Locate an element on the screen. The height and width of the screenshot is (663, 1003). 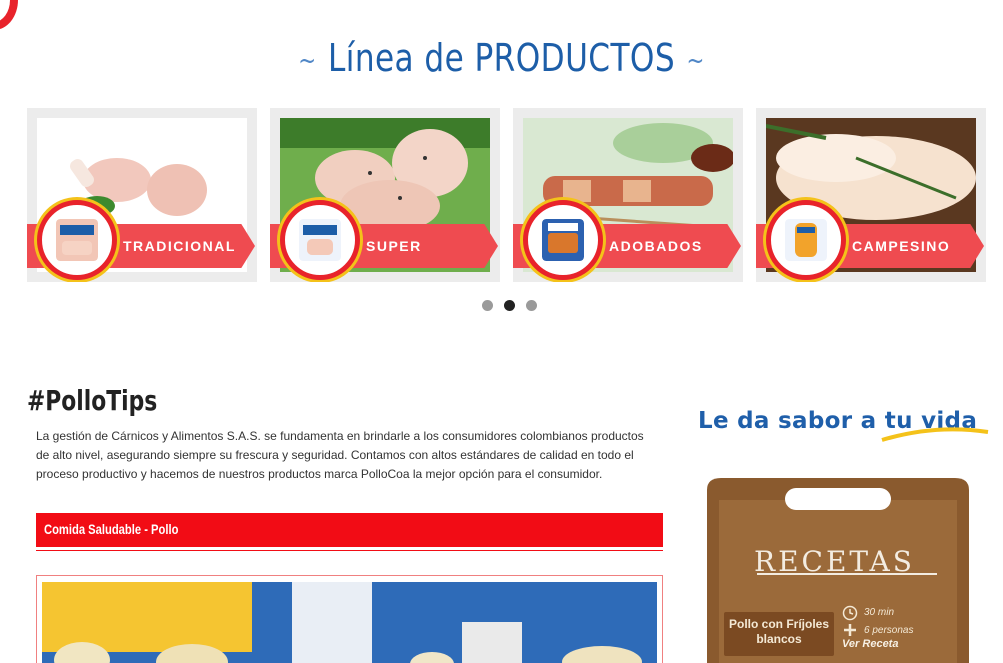
section-title: ~ Línea de PRODUCTOS ~ is located at coordinates (501, 58).